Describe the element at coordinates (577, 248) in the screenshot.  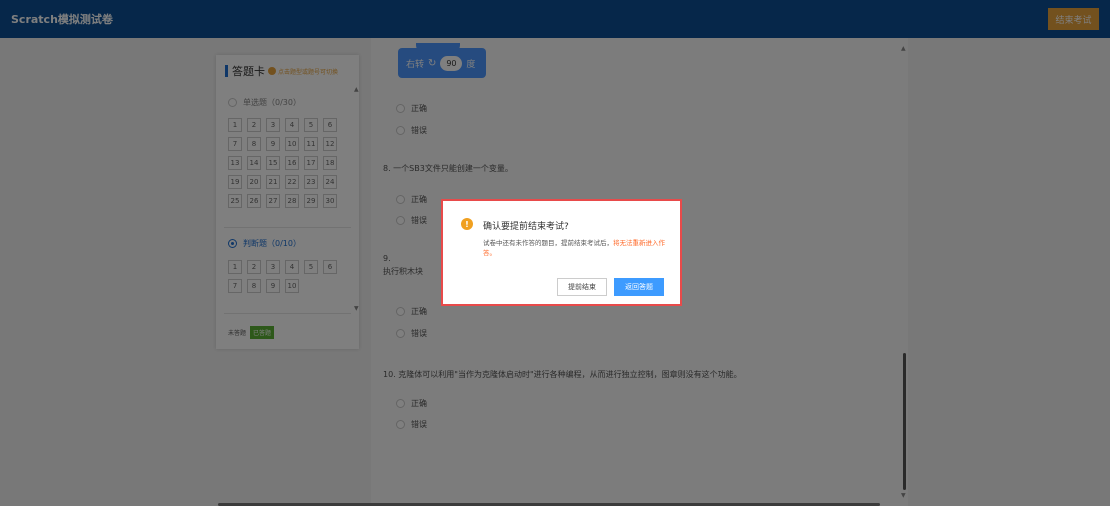
I see `dialog-message: 试卷中还有未作答的题目，提前结束考试后，将无法重新进入作答。` at that location.